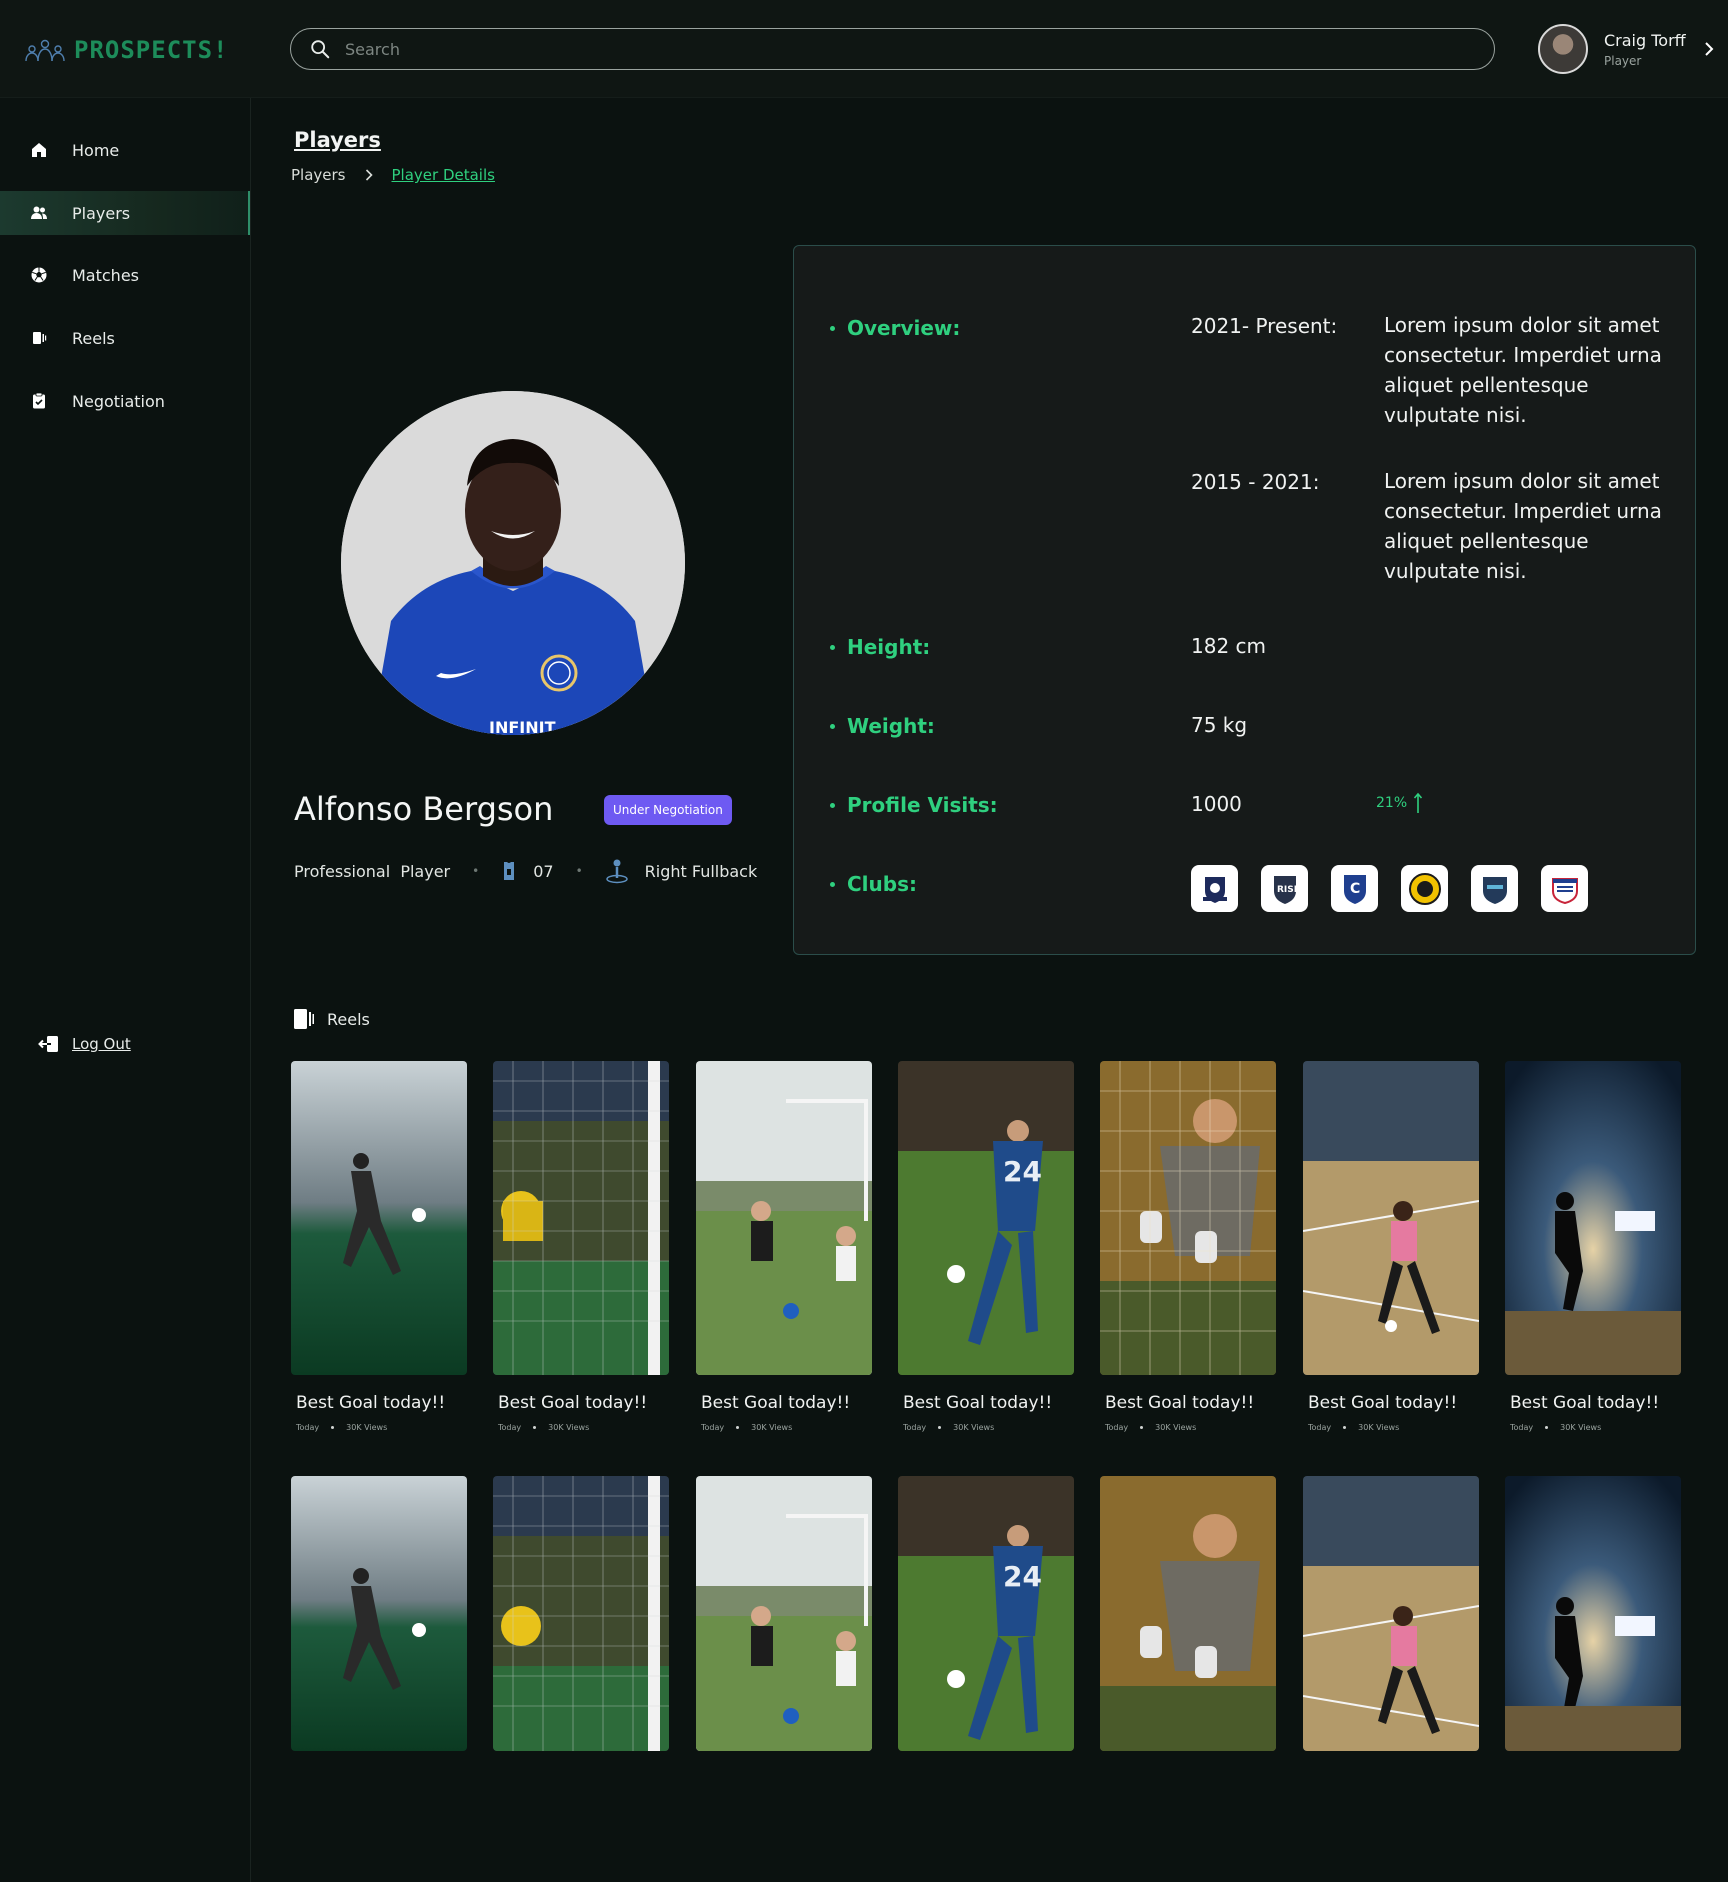  What do you see at coordinates (1399, 803) in the screenshot?
I see `visits-growth: 21%` at bounding box center [1399, 803].